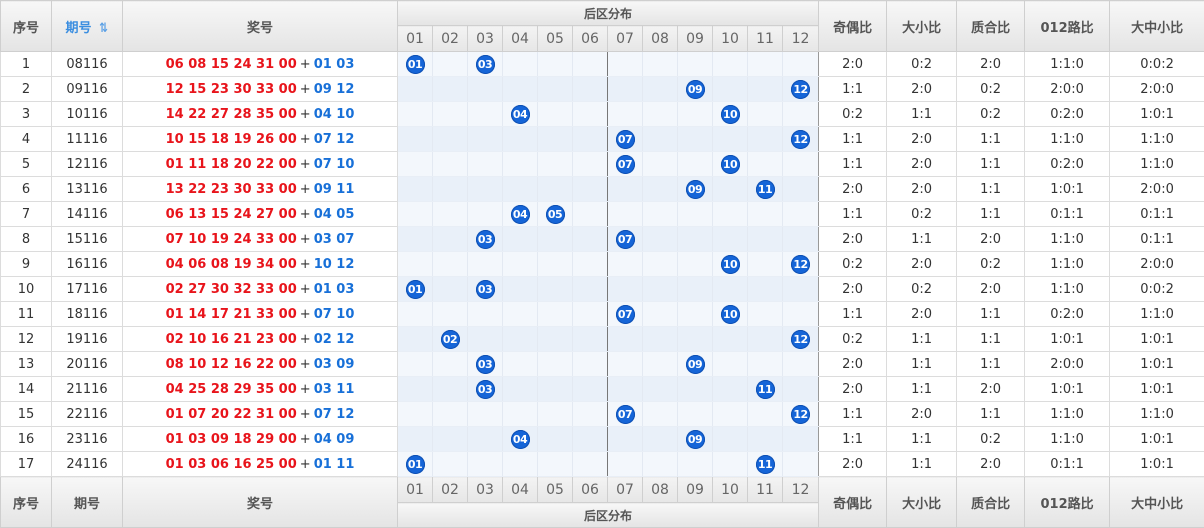 The width and height of the screenshot is (1204, 528). I want to click on zone-cell: 10, so click(730, 164).